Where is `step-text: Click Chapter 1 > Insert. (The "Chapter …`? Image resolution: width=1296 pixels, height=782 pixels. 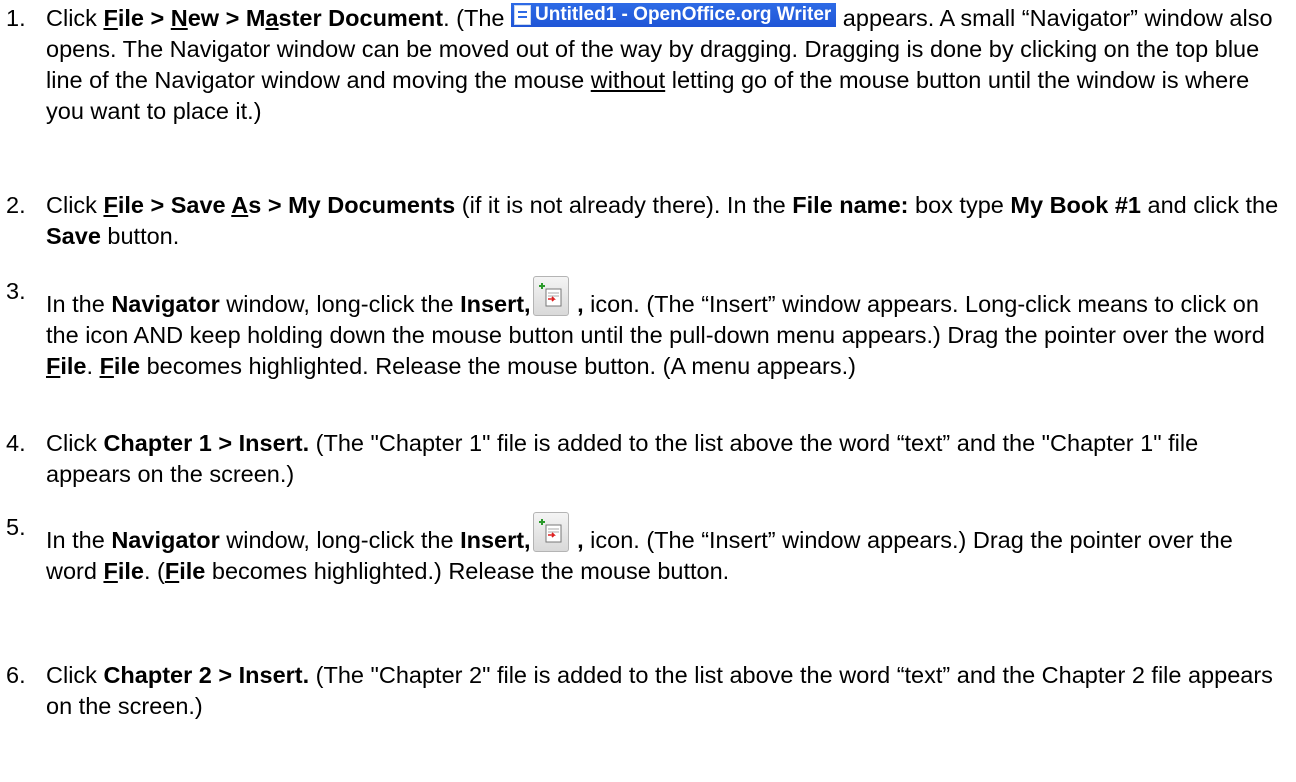
step-text: Click Chapter 1 > Insert. (The "Chapter … is located at coordinates (622, 458).